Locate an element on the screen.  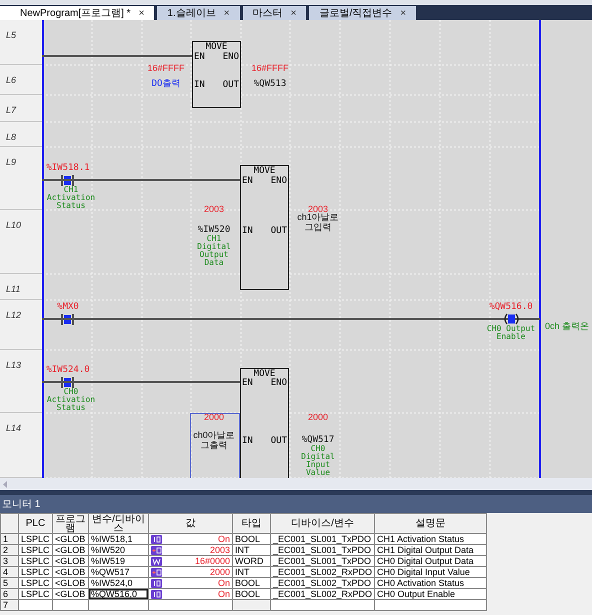
variable-cell: %IW524,0 is located at coordinates (118, 583).